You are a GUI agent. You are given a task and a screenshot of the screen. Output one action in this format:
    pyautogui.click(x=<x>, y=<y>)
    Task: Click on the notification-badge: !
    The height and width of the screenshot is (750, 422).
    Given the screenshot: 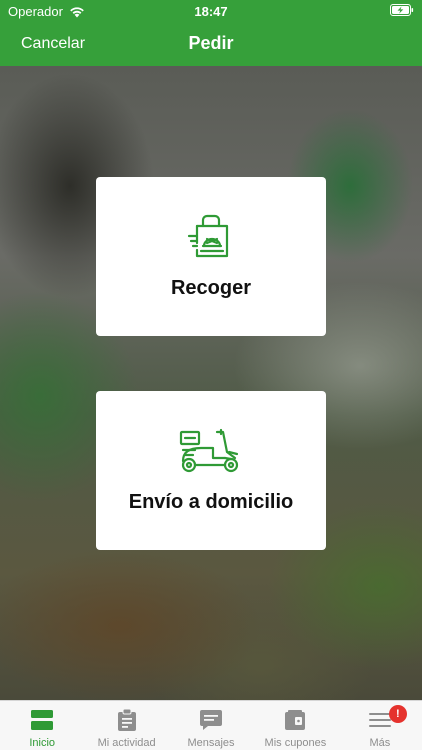 What is the action you would take?
    pyautogui.click(x=397, y=714)
    